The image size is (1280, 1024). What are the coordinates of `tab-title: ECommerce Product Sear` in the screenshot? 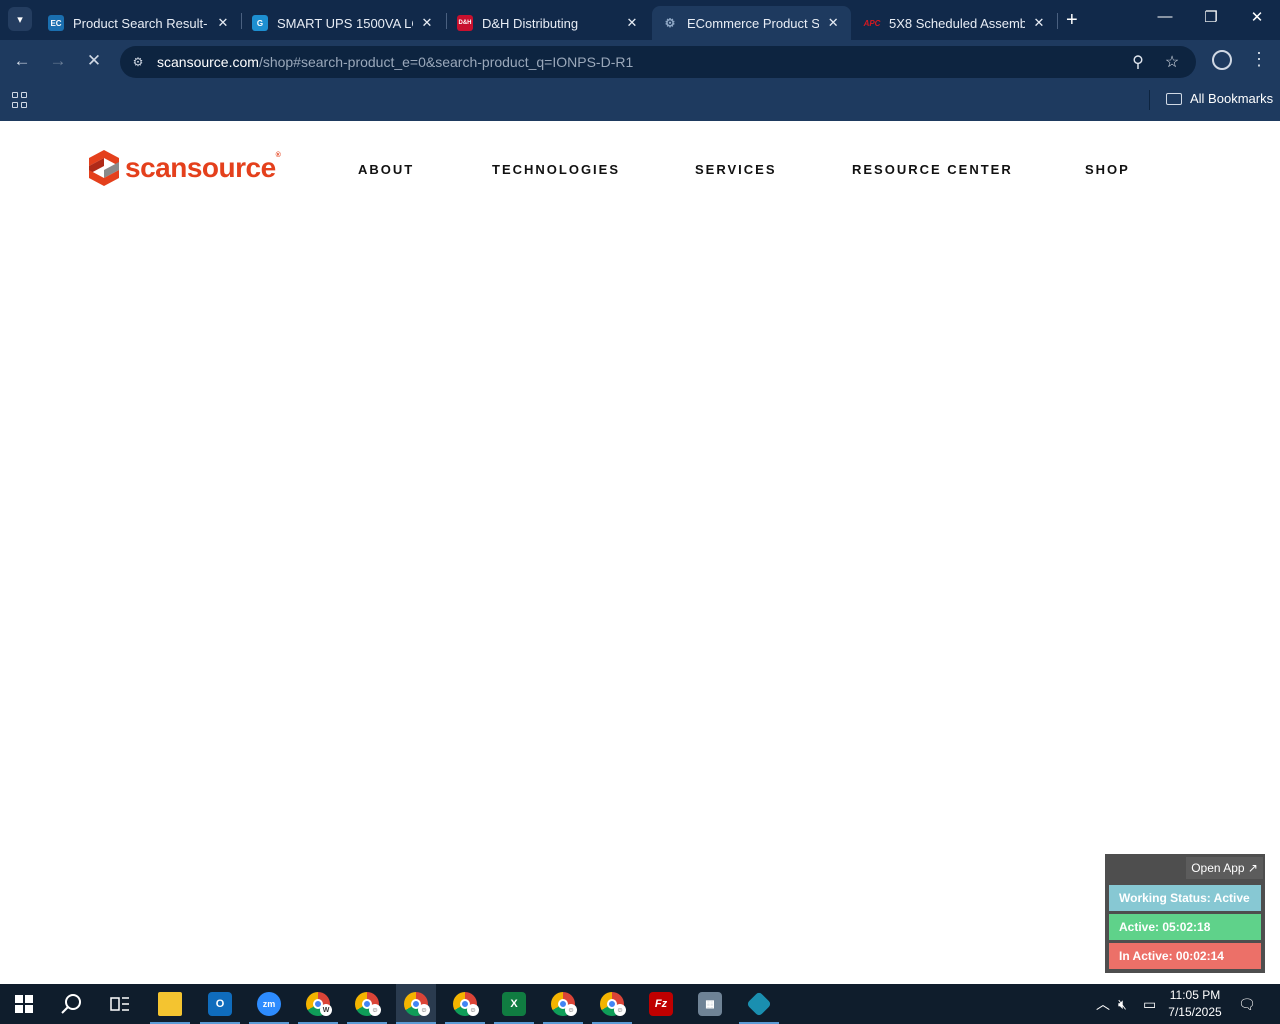 It's located at (753, 23).